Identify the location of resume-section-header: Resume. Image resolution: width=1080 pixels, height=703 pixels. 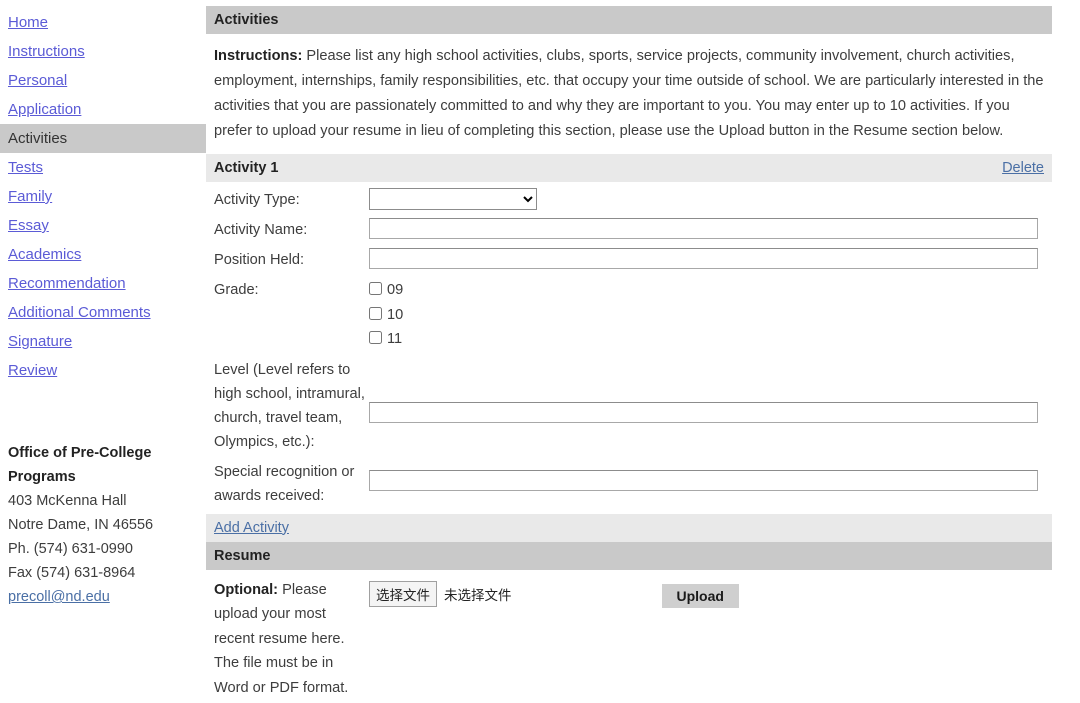
(629, 555).